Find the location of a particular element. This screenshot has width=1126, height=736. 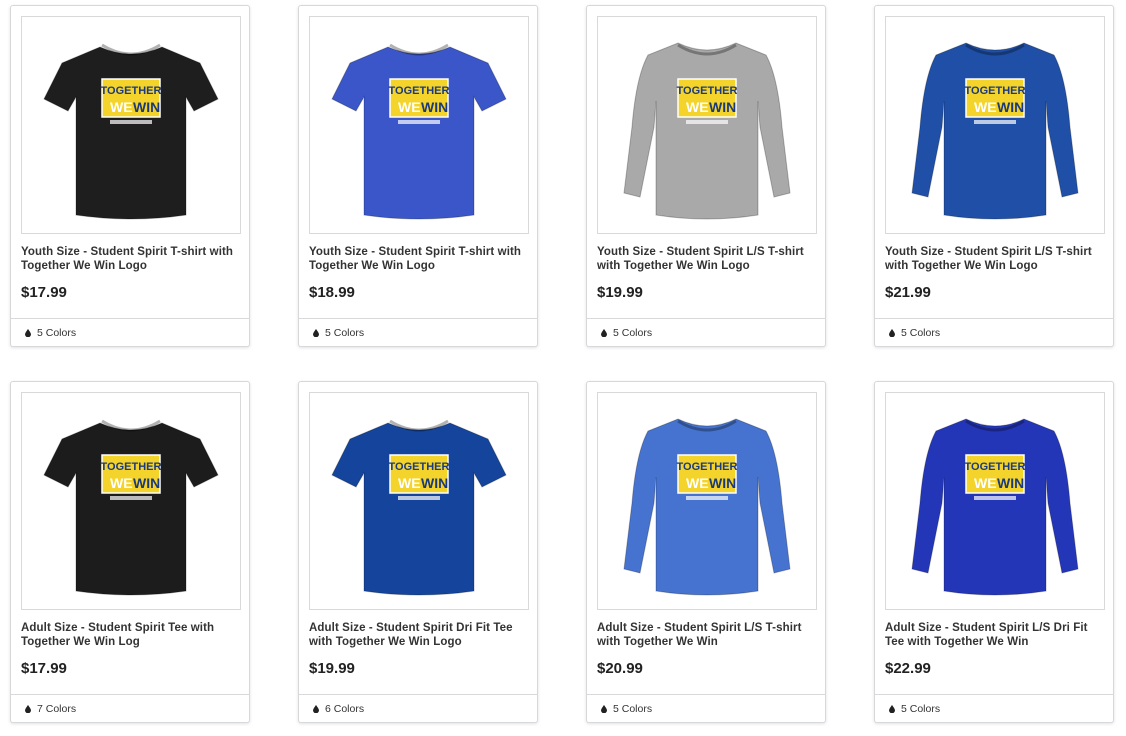

product-price: $21.99 is located at coordinates (908, 292).